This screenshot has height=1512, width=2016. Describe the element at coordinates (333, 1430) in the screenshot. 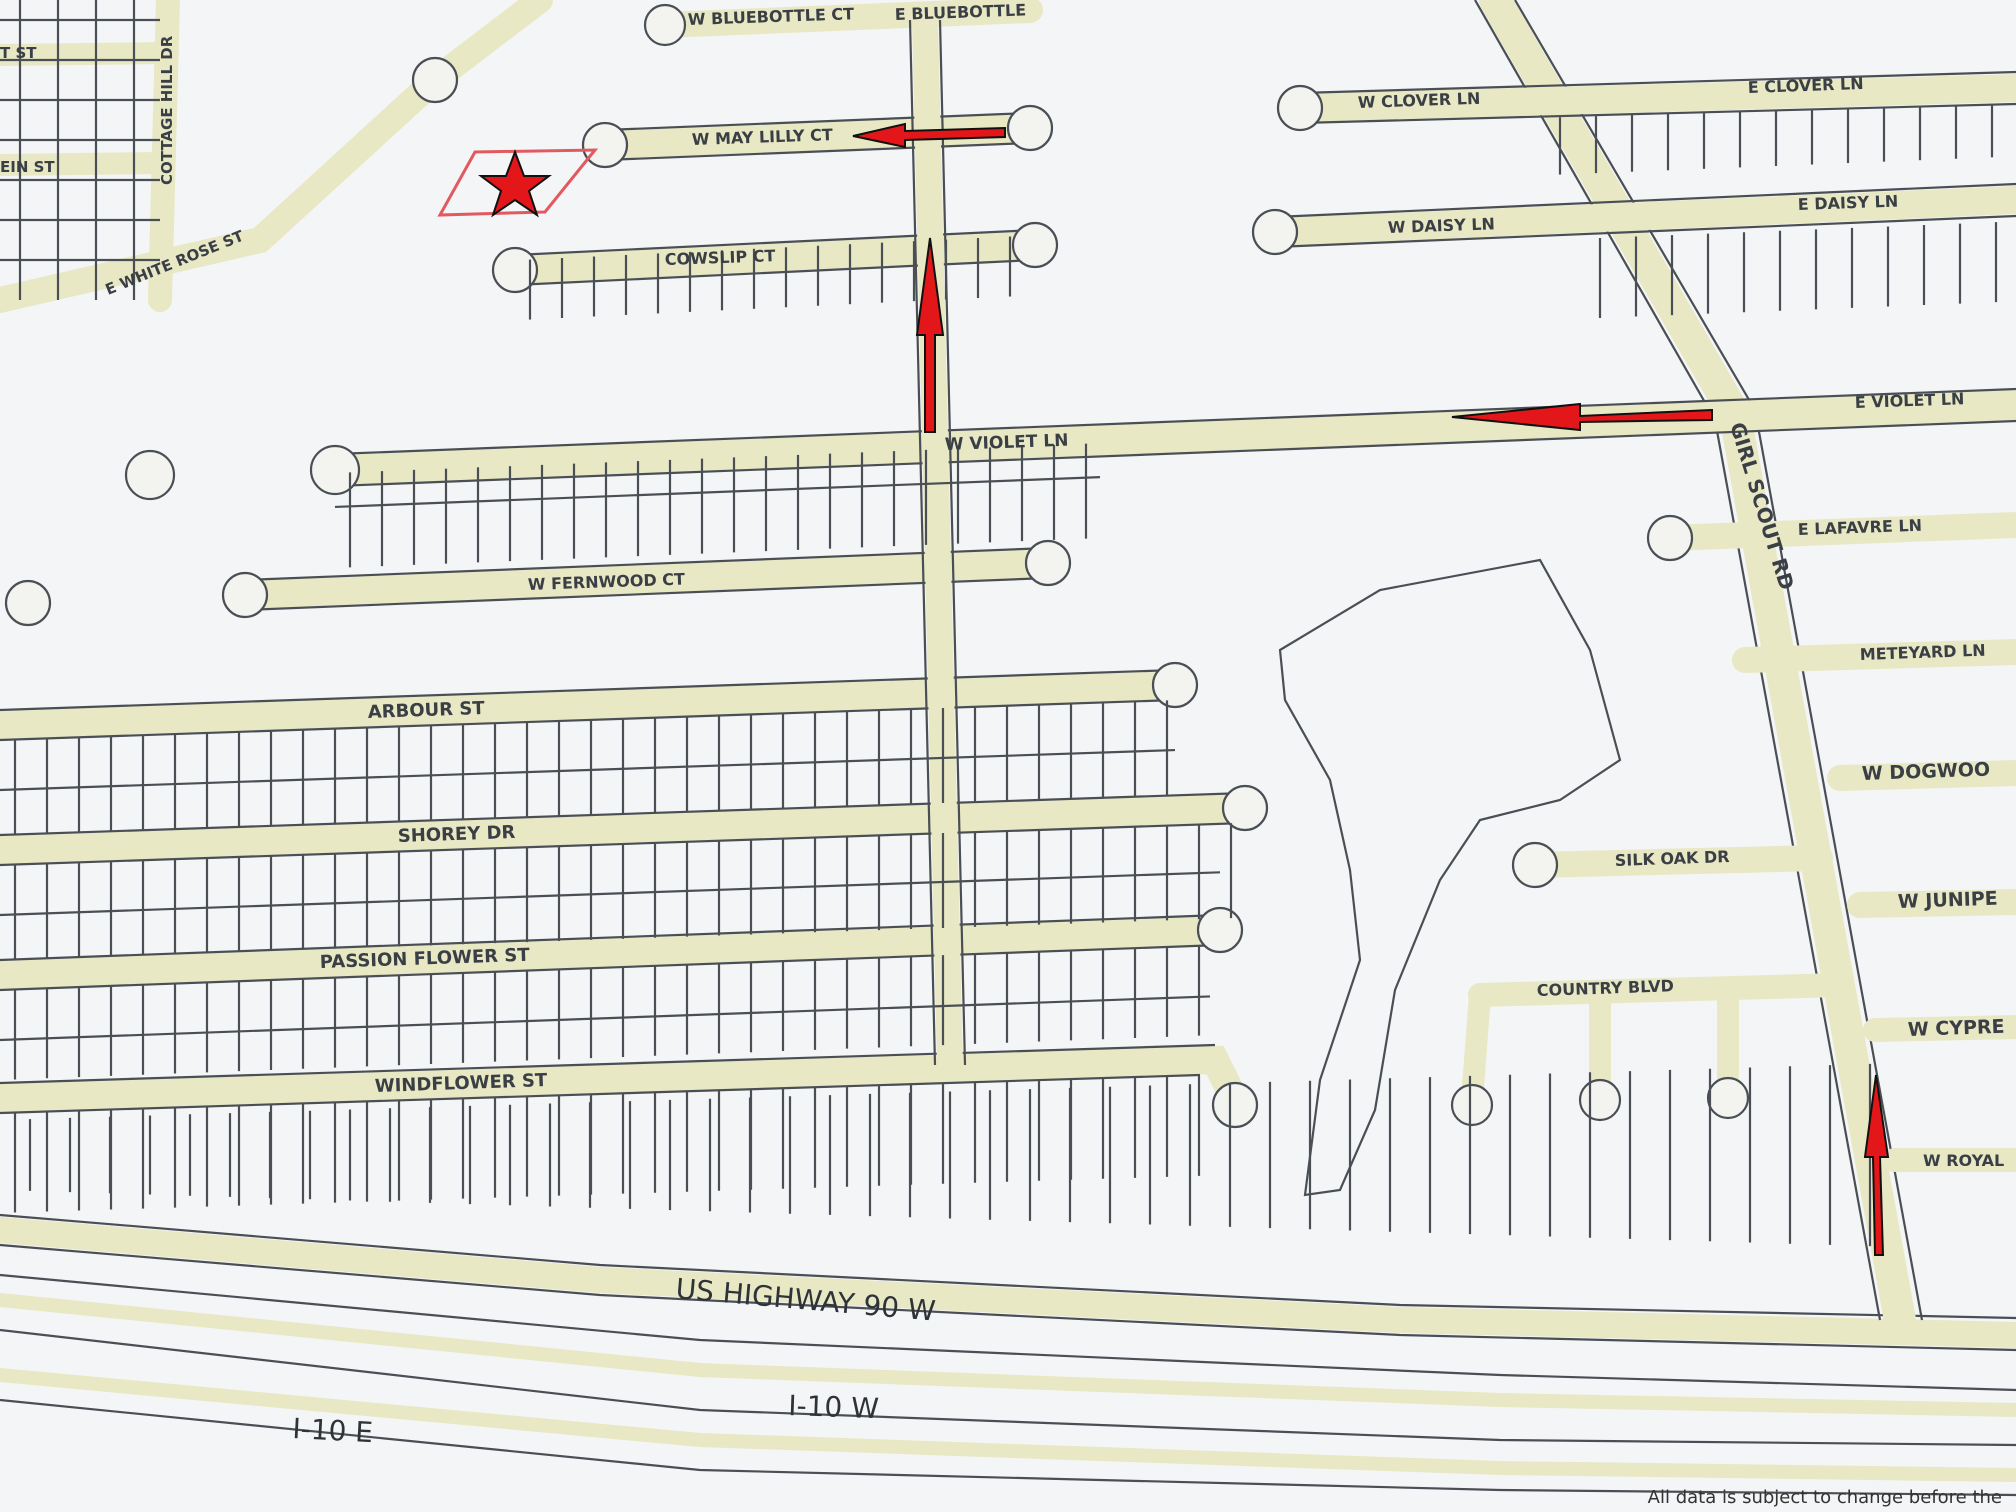

I see `highway-label: I-10 E` at that location.